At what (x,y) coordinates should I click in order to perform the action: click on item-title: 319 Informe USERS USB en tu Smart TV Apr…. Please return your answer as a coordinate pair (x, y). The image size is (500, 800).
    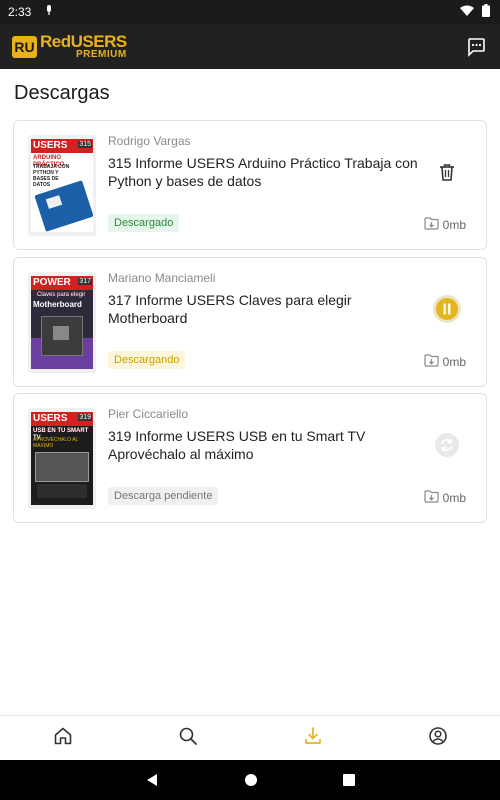
    Looking at the image, I should click on (237, 445).